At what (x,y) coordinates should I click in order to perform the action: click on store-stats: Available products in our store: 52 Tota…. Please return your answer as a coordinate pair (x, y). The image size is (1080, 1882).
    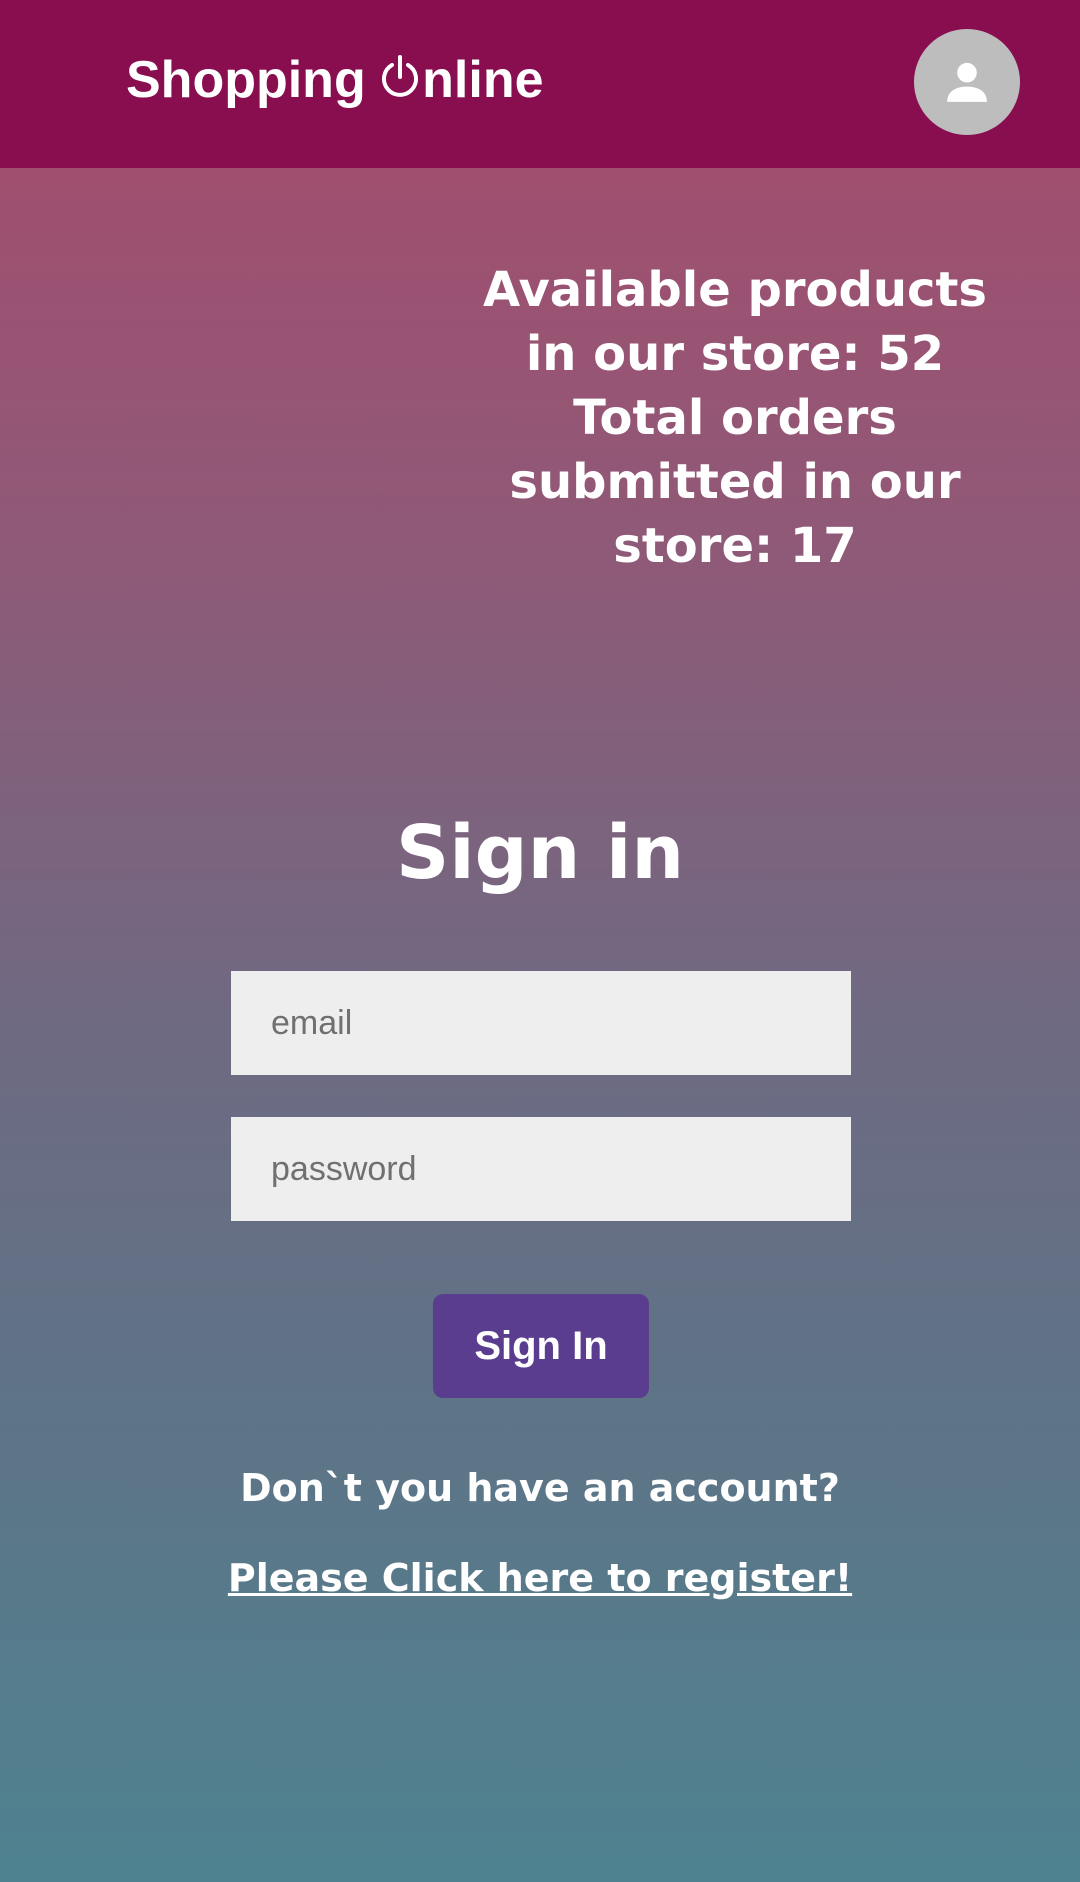
    Looking at the image, I should click on (735, 418).